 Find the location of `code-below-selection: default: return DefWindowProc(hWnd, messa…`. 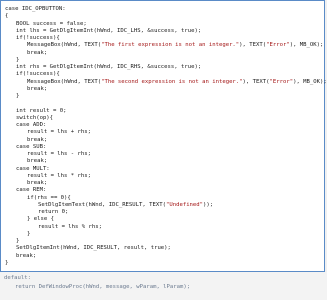

code-below-selection: default: return DefWindowProc(hWnd, messa… is located at coordinates (163, 286).